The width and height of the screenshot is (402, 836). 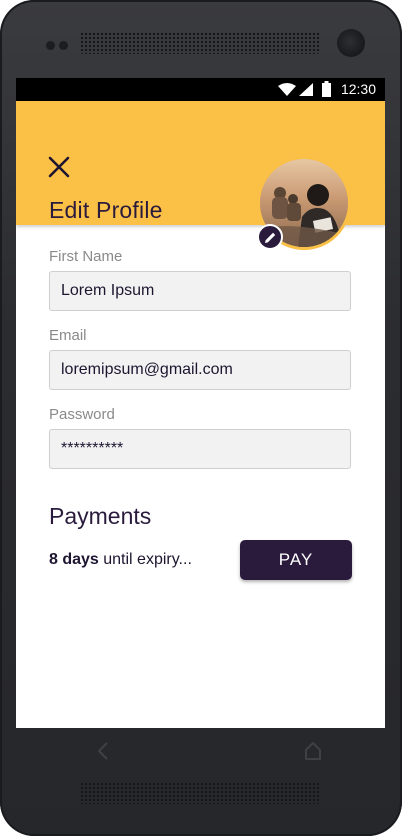 What do you see at coordinates (326, 89) in the screenshot?
I see `battery-icon` at bounding box center [326, 89].